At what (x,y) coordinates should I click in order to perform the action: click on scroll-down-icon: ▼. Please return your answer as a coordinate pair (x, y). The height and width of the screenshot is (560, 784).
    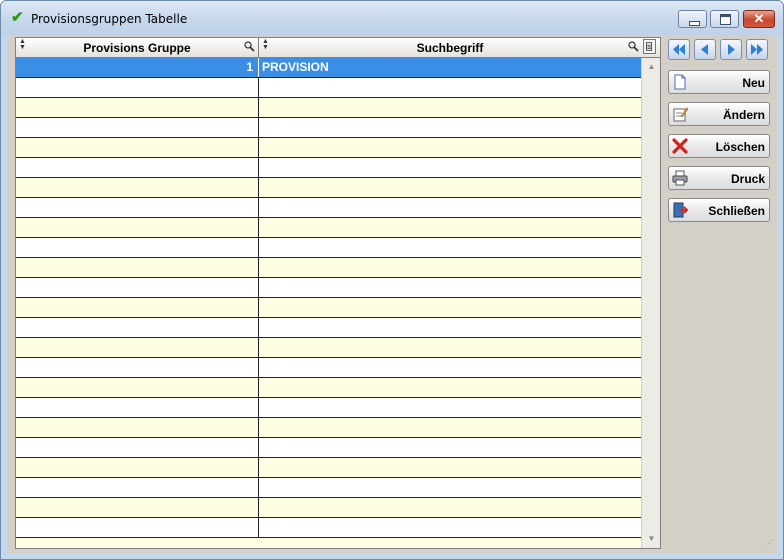
    Looking at the image, I should click on (651, 539).